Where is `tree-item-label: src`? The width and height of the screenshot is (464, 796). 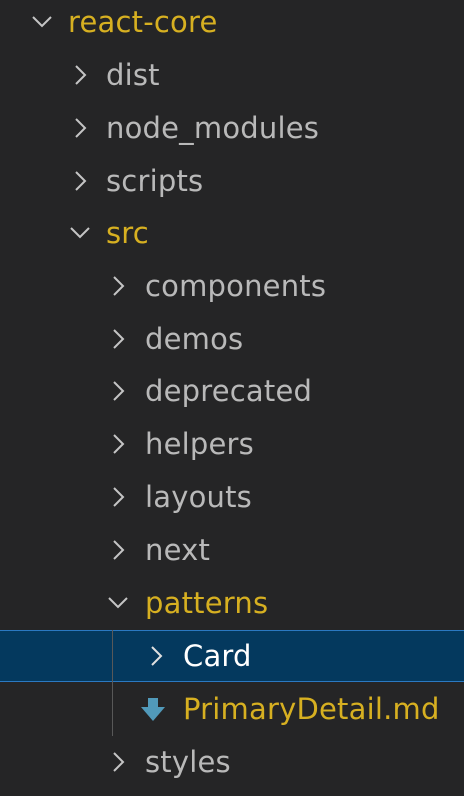 tree-item-label: src is located at coordinates (127, 233).